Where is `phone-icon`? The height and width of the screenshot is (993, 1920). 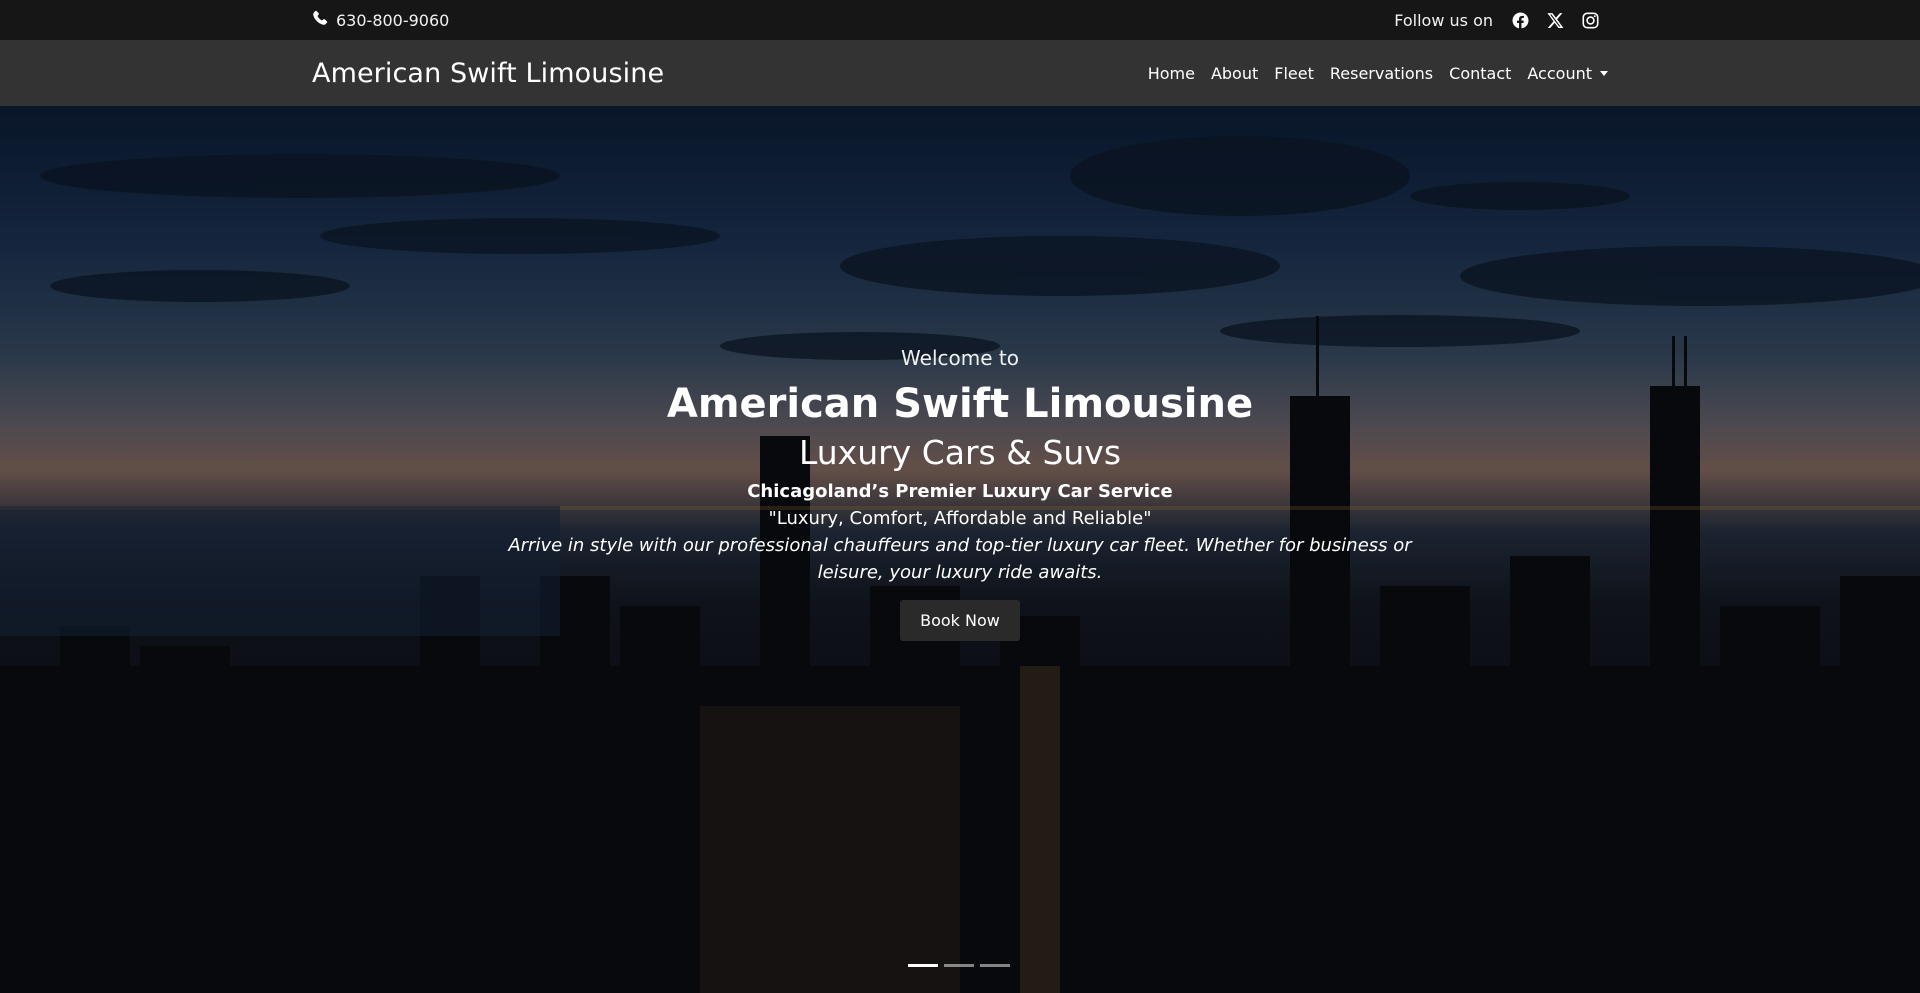
phone-icon is located at coordinates (320, 20).